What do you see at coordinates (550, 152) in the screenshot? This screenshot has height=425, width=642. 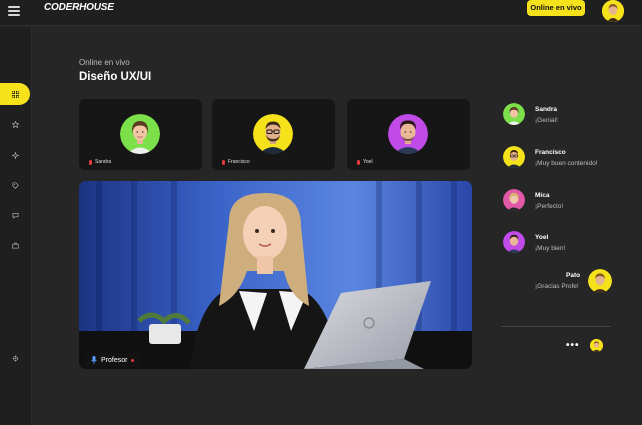 I see `chat-author: Francisco` at bounding box center [550, 152].